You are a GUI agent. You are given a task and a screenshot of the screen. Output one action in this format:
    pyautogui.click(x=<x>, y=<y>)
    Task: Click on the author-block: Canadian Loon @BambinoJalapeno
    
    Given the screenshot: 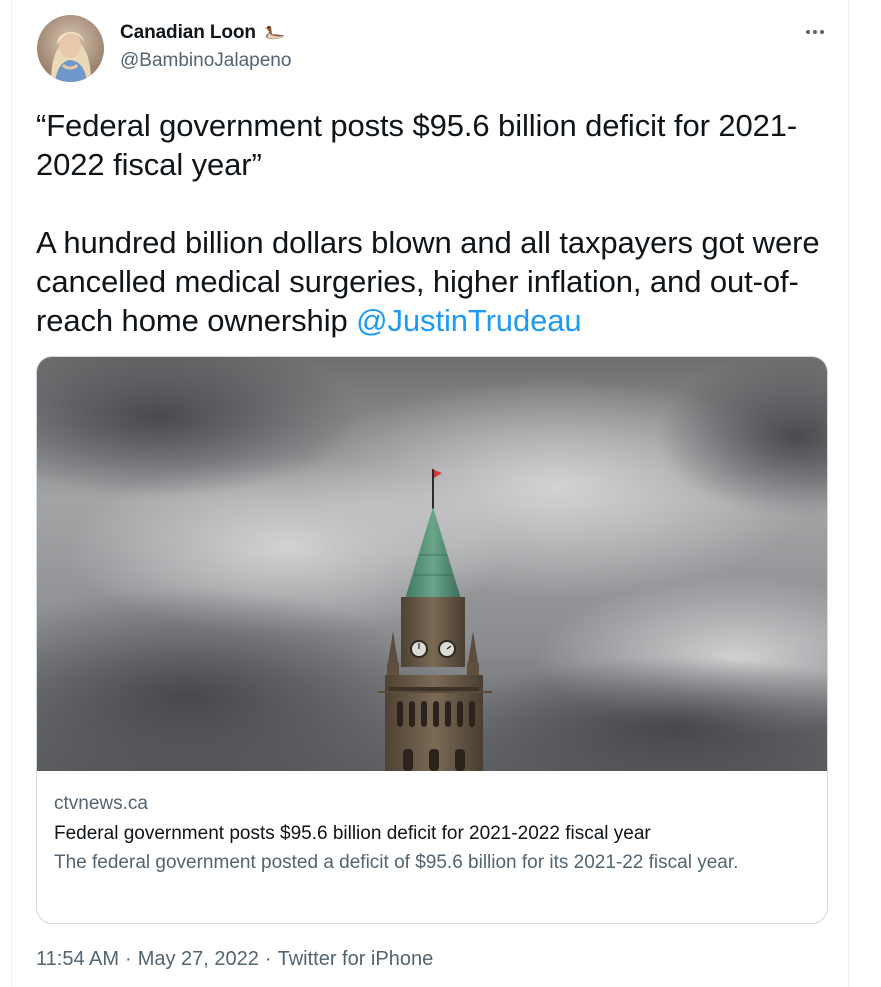 What is the action you would take?
    pyautogui.click(x=205, y=46)
    